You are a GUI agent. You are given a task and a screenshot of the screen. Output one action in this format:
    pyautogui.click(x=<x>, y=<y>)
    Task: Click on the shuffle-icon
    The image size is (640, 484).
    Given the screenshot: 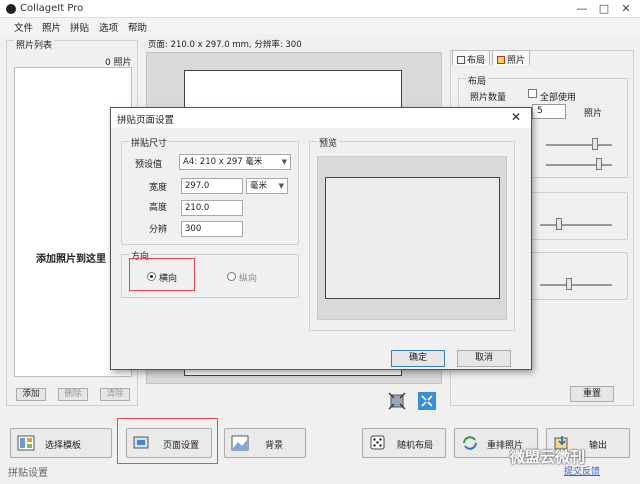 What is the action you would take?
    pyautogui.click(x=470, y=443)
    